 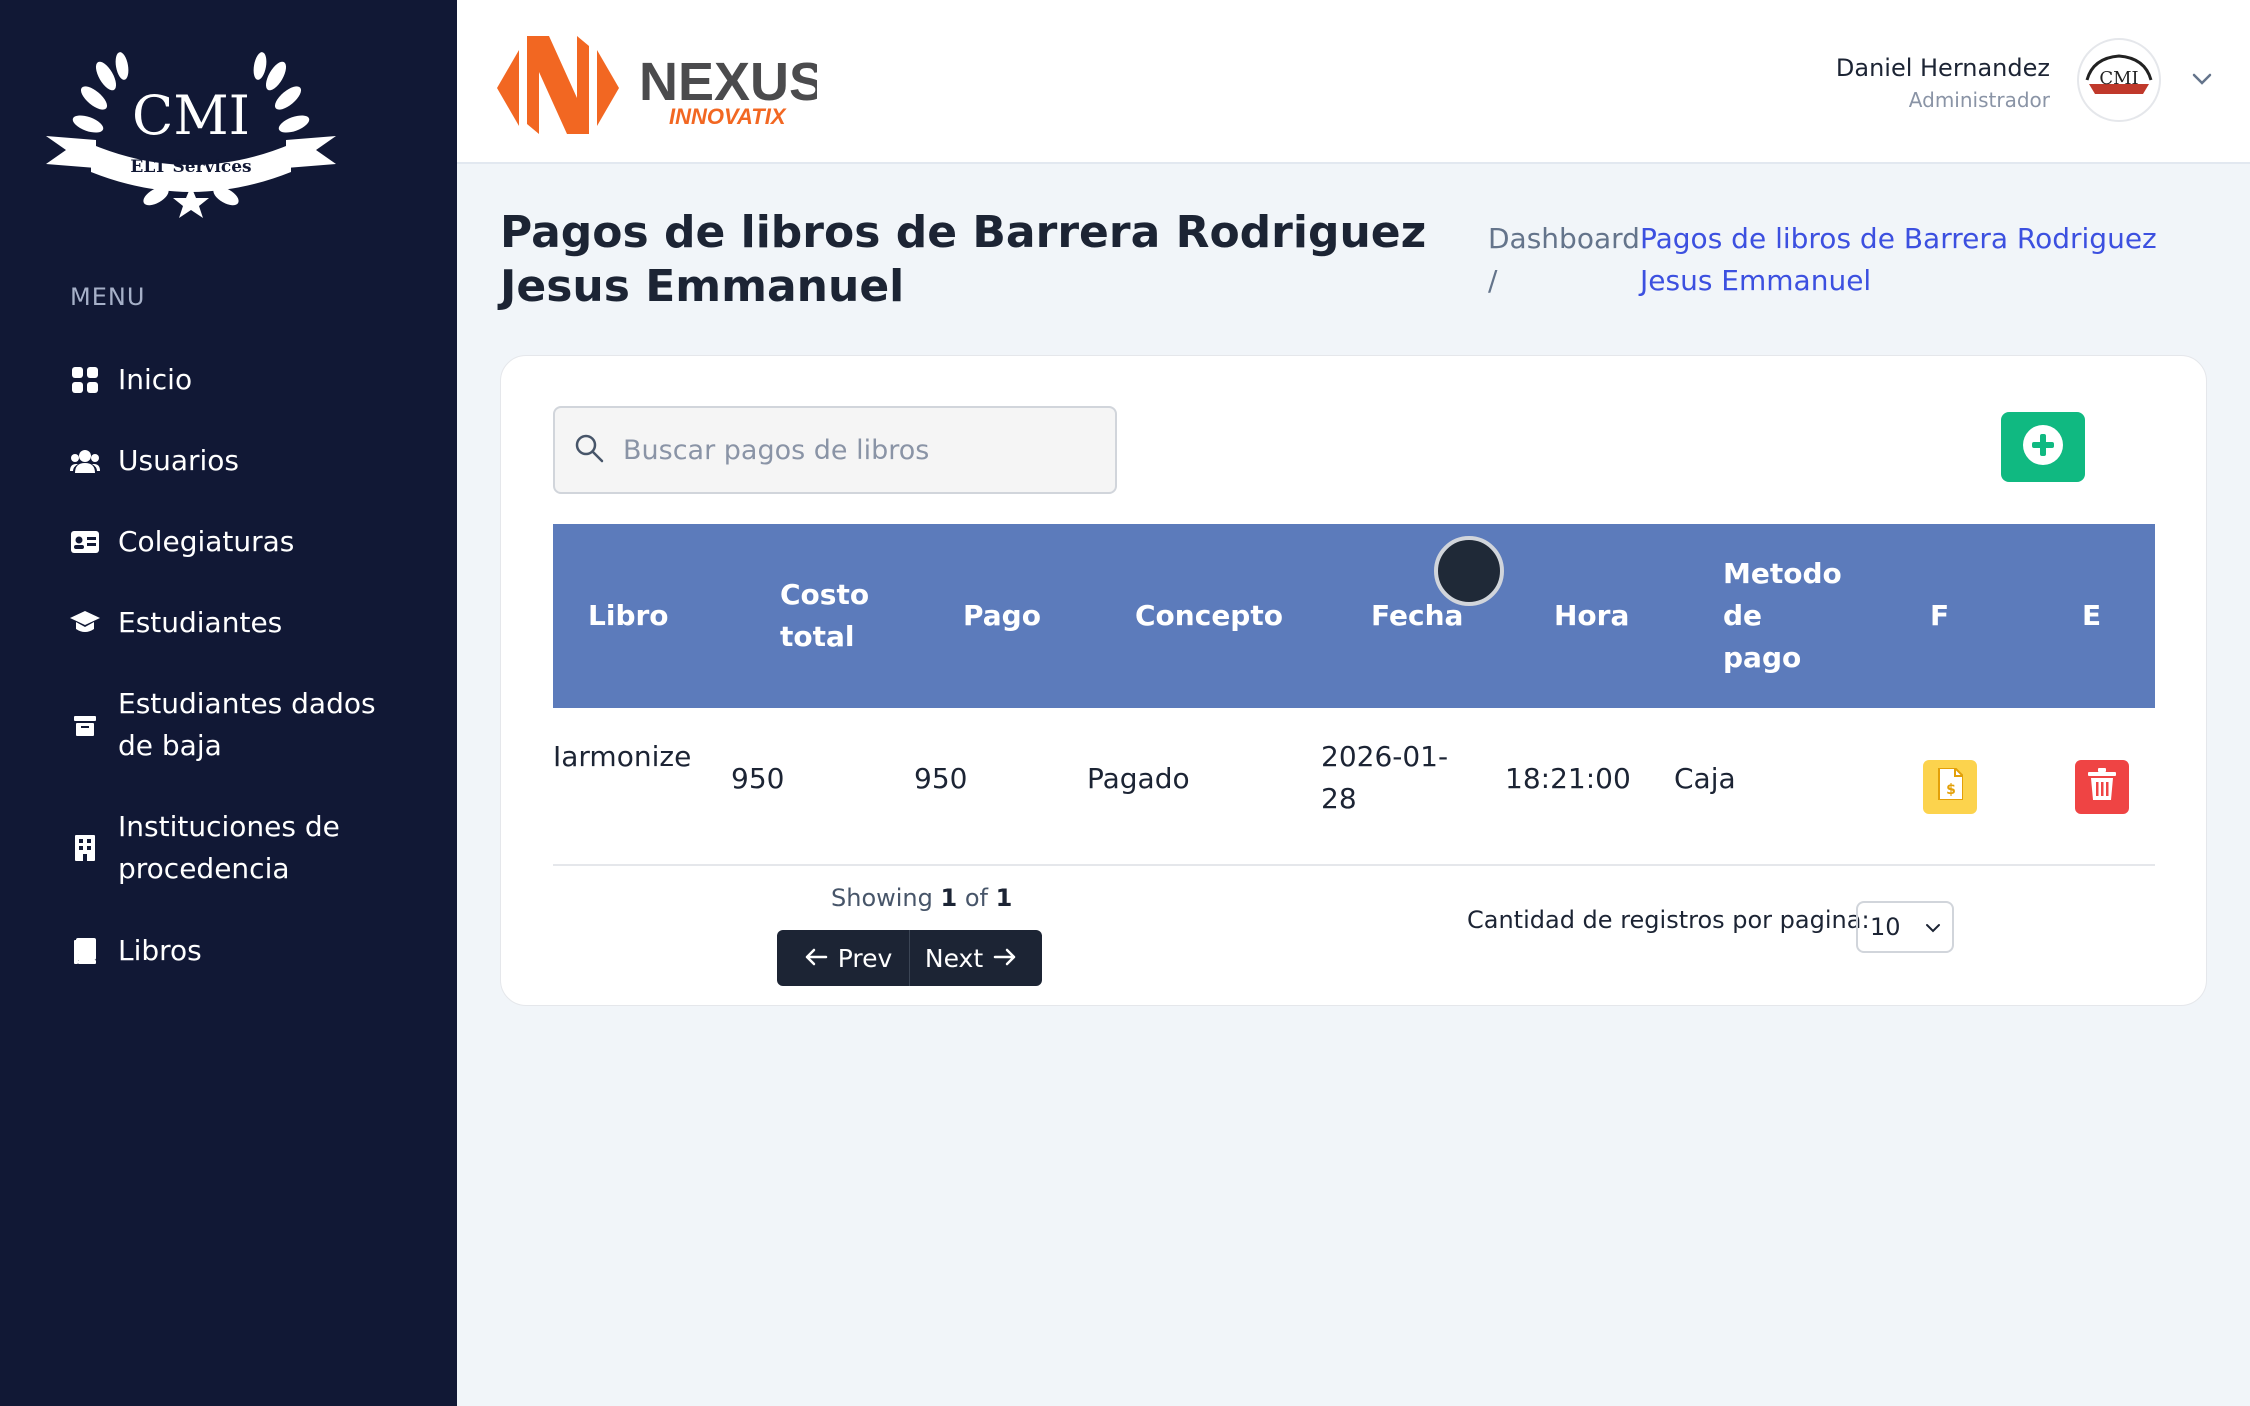 What do you see at coordinates (628, 616) in the screenshot?
I see `column-header-libro: Libro` at bounding box center [628, 616].